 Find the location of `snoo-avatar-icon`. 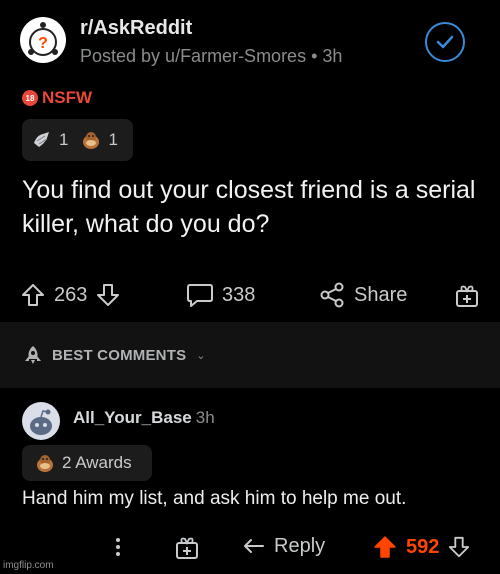

snoo-avatar-icon is located at coordinates (41, 422).